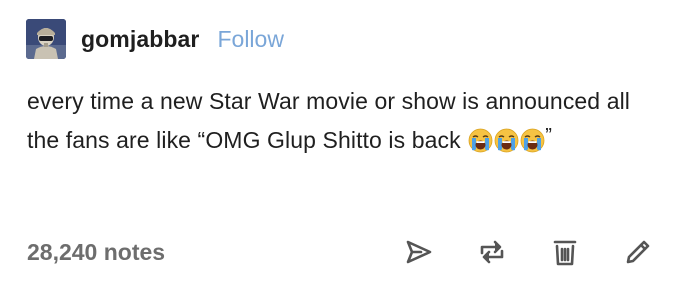 The height and width of the screenshot is (300, 680). What do you see at coordinates (340, 252) in the screenshot?
I see `post-footer: 28,240 notes` at bounding box center [340, 252].